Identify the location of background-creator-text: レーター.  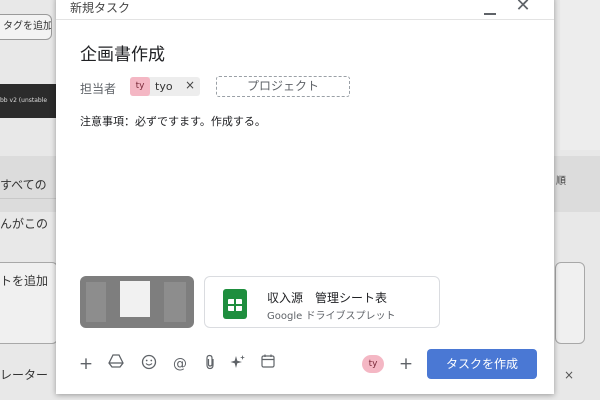
(24, 375).